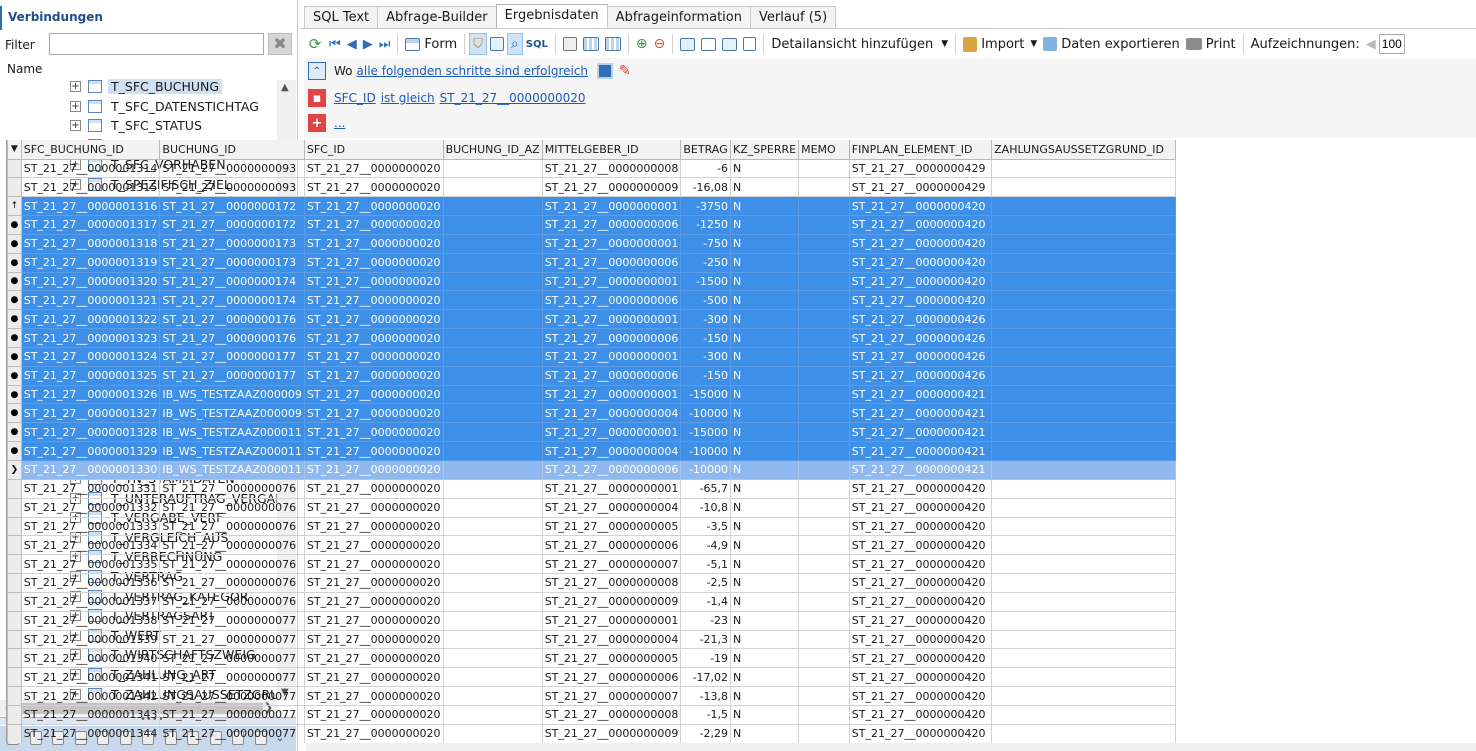 The height and width of the screenshot is (751, 1476). Describe the element at coordinates (14, 206) in the screenshot. I see `row-indicator: ↑` at that location.